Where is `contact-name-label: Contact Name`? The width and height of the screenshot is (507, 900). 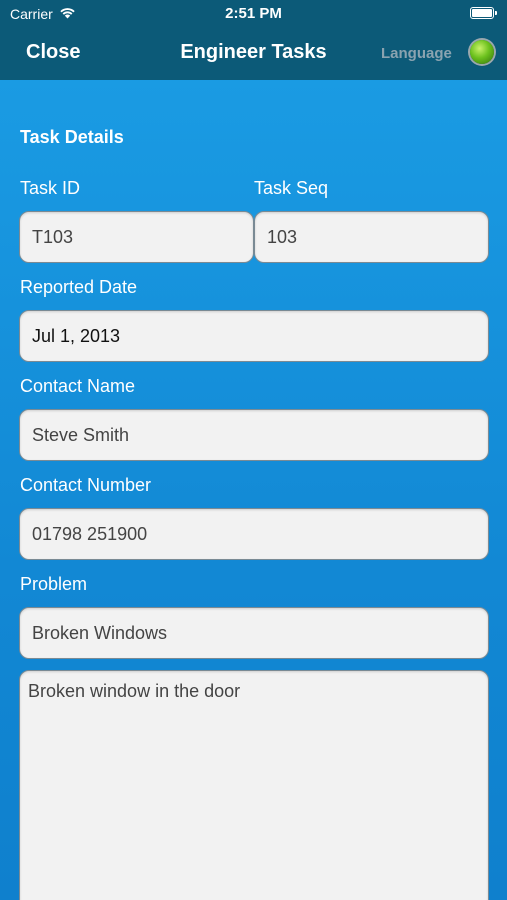 contact-name-label: Contact Name is located at coordinates (78, 386).